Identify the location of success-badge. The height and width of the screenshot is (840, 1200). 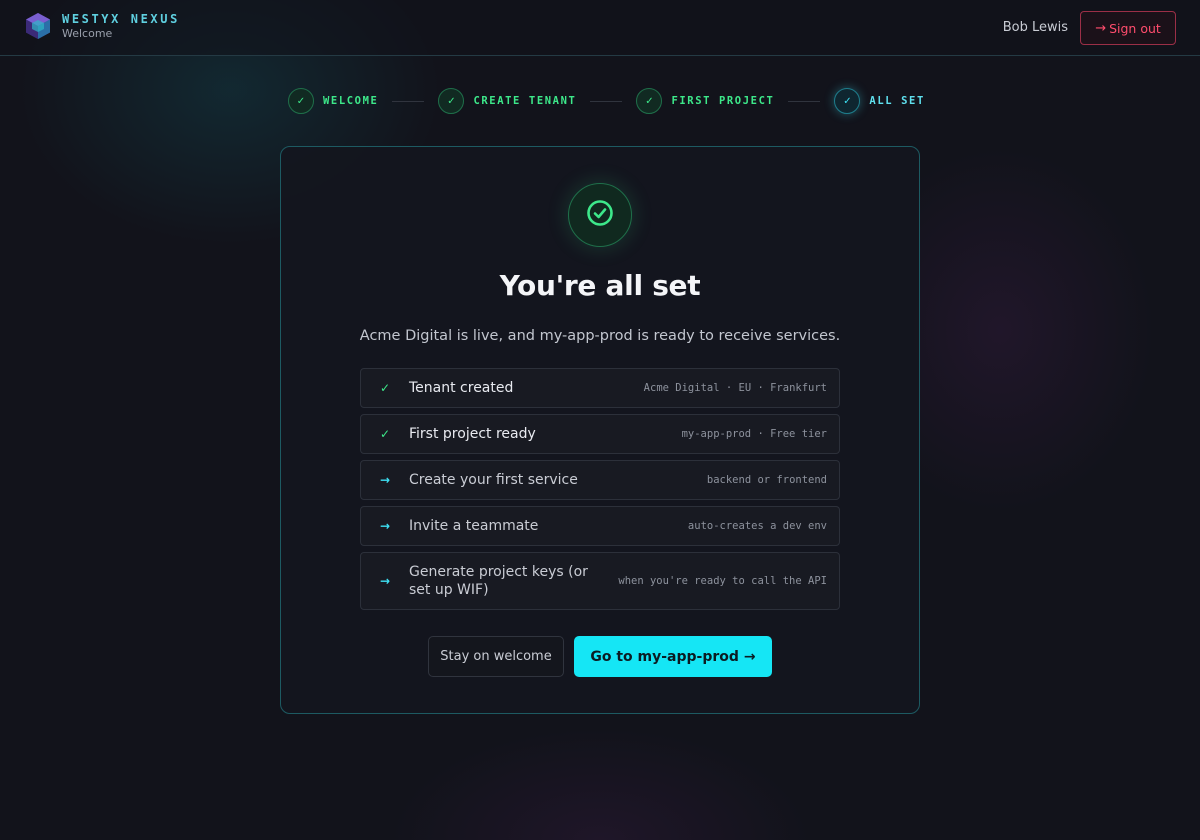
(600, 215).